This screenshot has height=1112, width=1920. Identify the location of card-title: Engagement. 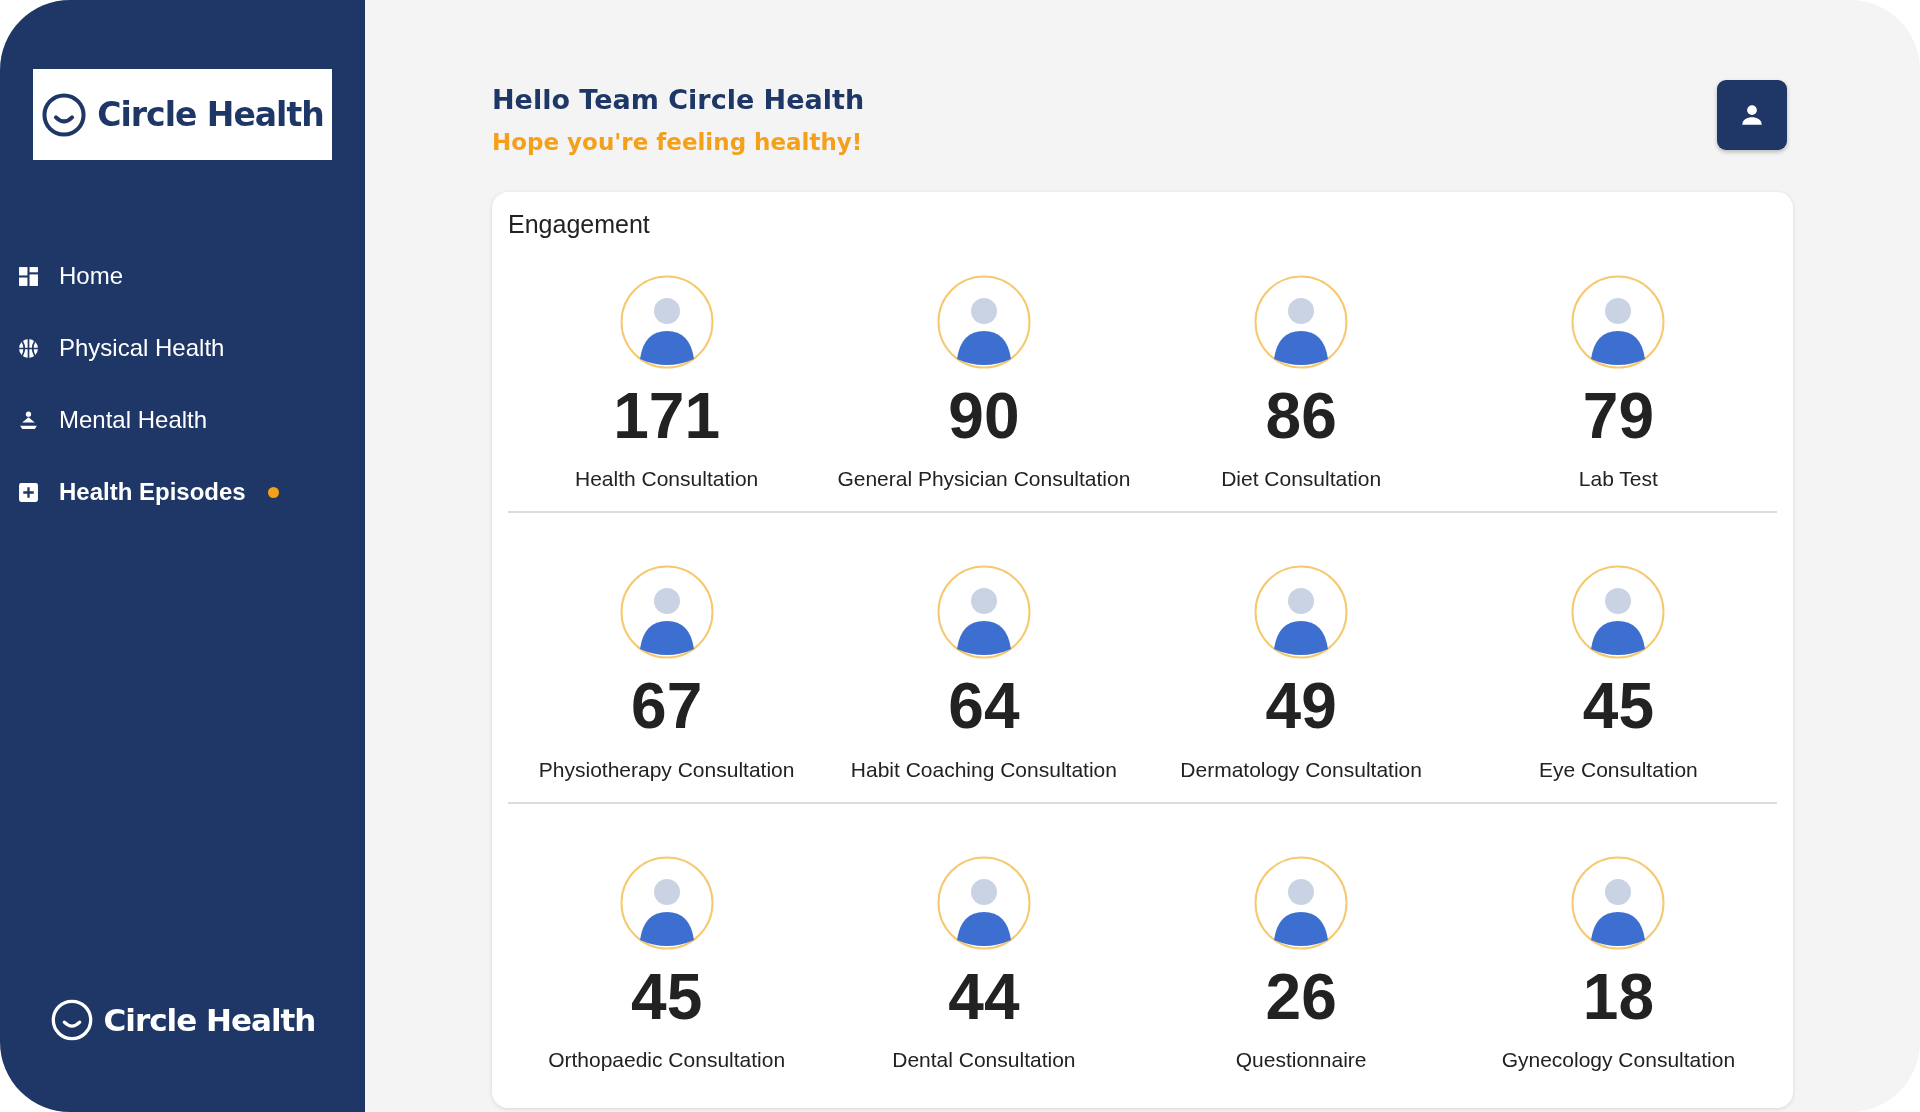
(579, 224).